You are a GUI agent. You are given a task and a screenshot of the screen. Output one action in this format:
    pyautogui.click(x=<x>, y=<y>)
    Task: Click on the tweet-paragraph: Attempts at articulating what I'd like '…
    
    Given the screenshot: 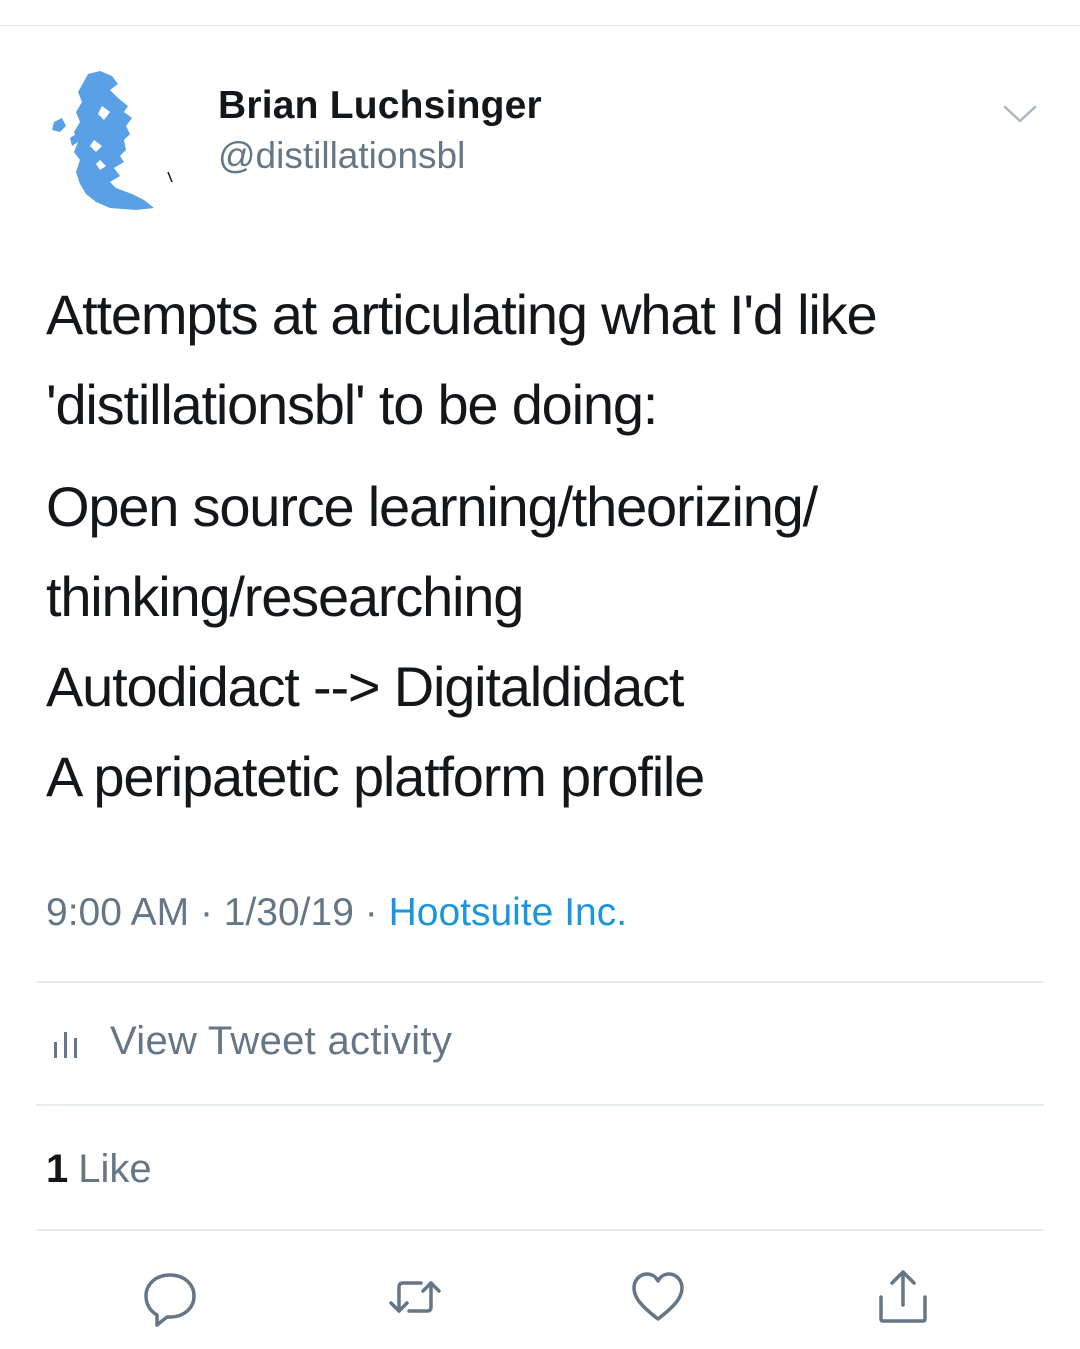 What is the action you would take?
    pyautogui.click(x=546, y=360)
    